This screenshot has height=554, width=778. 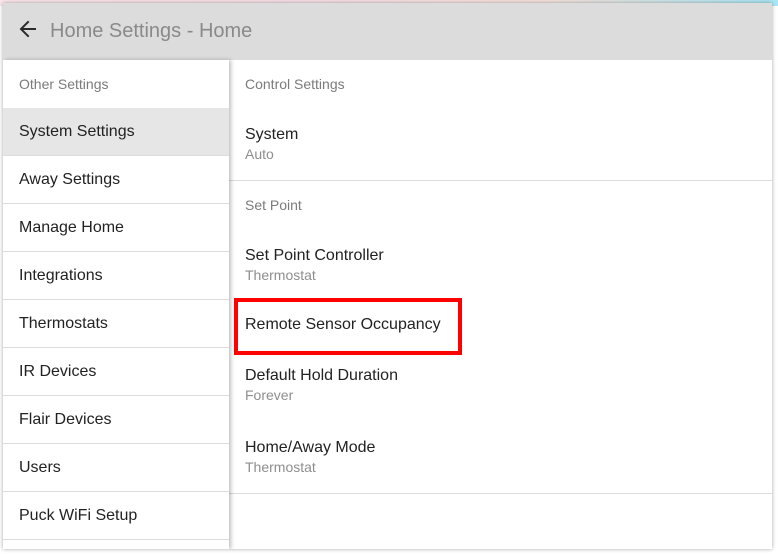 What do you see at coordinates (500, 385) in the screenshot?
I see `default-hold-duration-setting: Default Hold Duration Forever` at bounding box center [500, 385].